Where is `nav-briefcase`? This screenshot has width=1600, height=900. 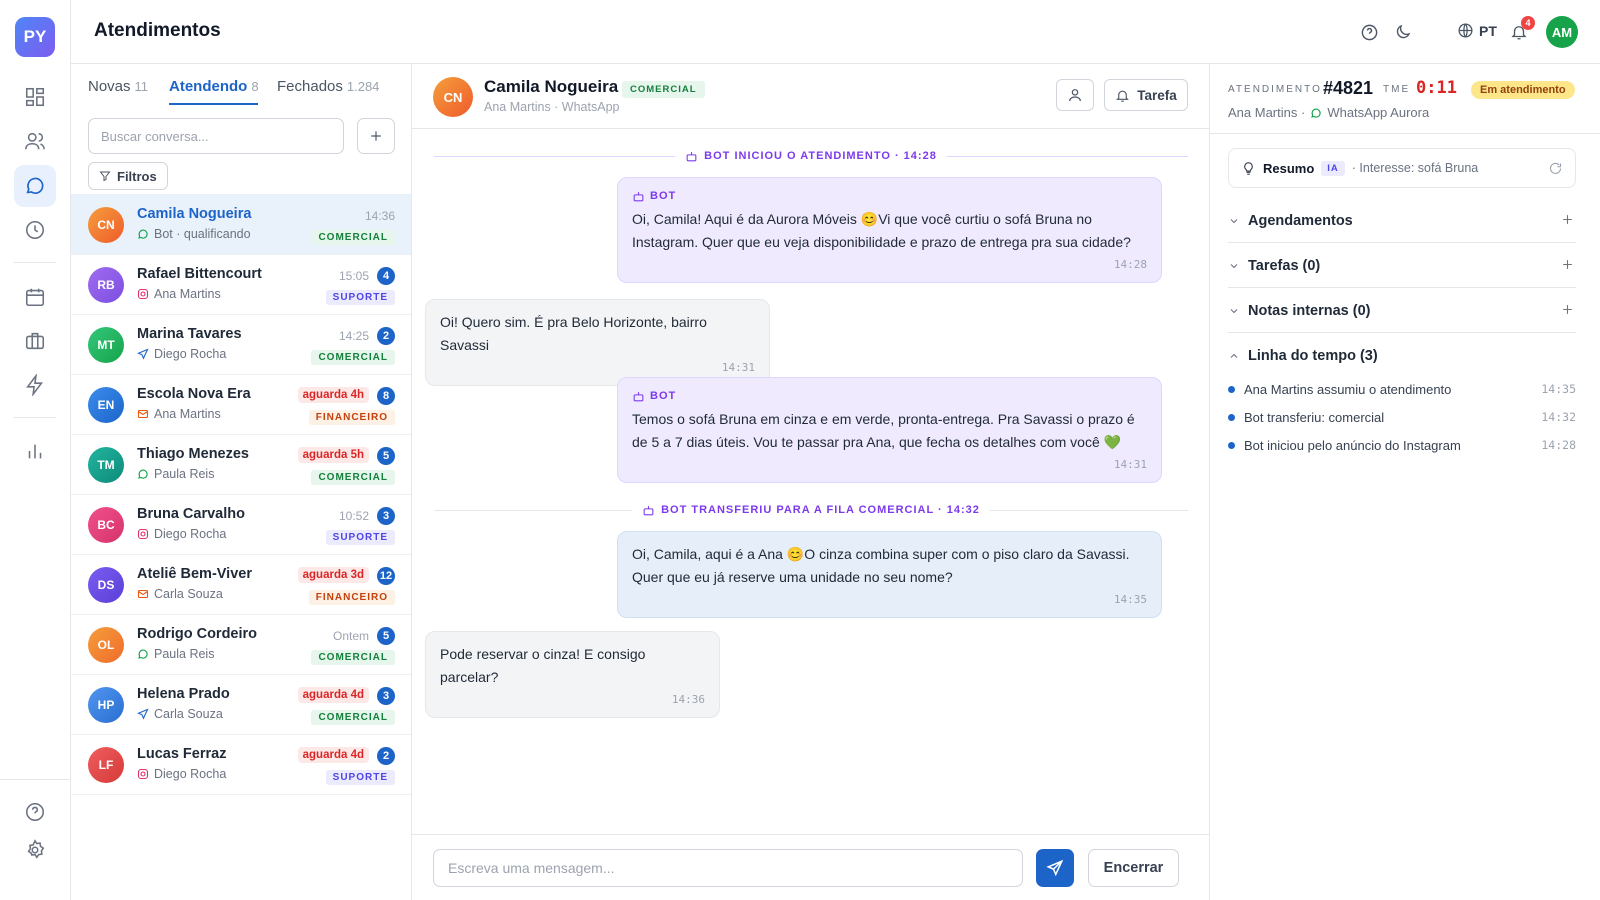
nav-briefcase is located at coordinates (35, 341).